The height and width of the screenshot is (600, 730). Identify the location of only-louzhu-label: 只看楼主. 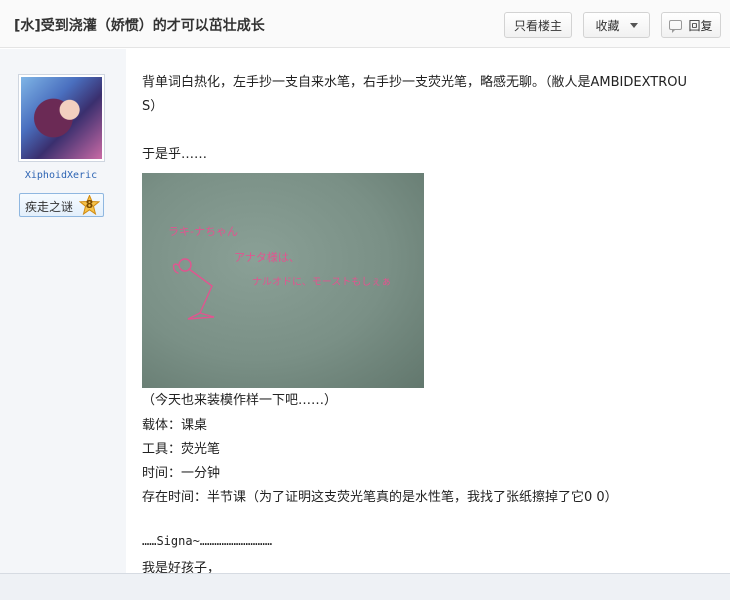
(537, 25).